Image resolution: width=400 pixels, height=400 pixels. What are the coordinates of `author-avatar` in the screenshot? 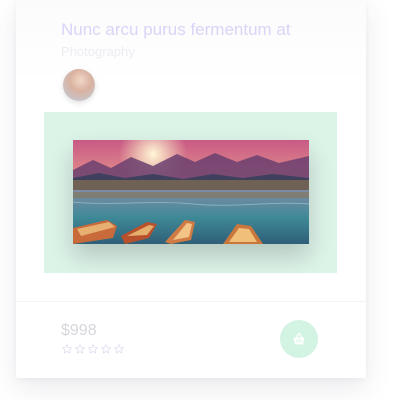 It's located at (79, 85).